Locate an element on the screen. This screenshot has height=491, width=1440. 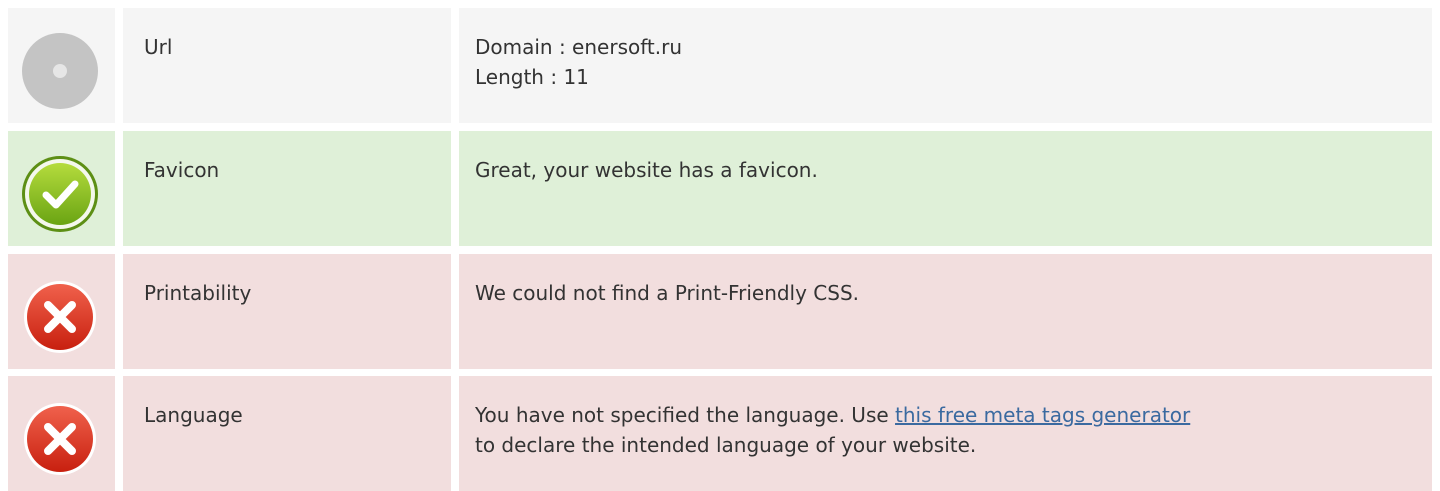
check-circle-icon is located at coordinates (60, 194).